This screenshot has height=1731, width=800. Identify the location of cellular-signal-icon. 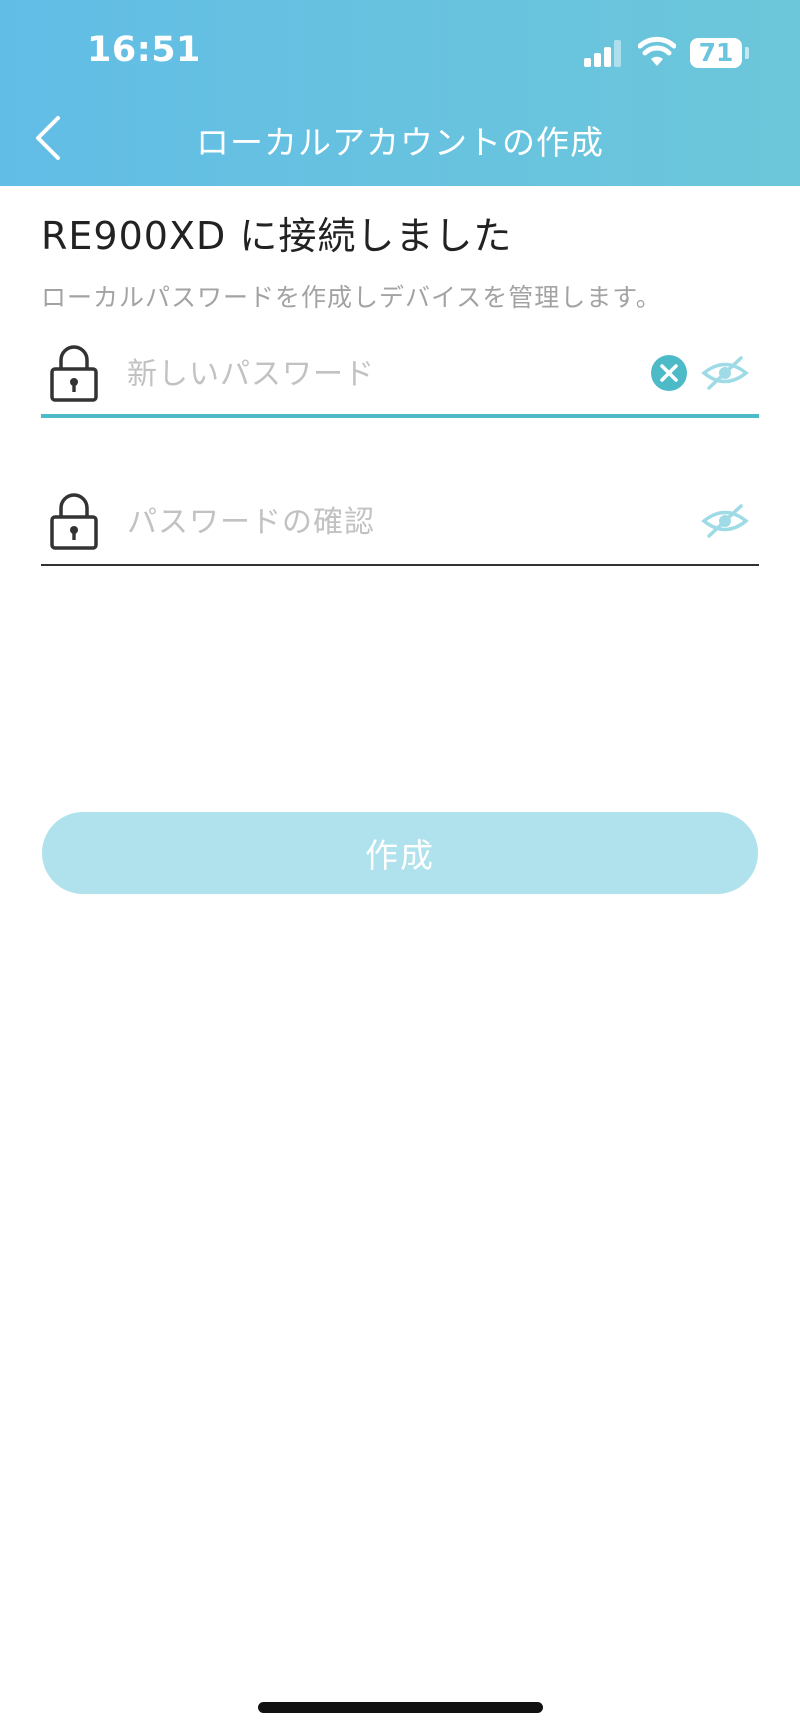
(604, 53).